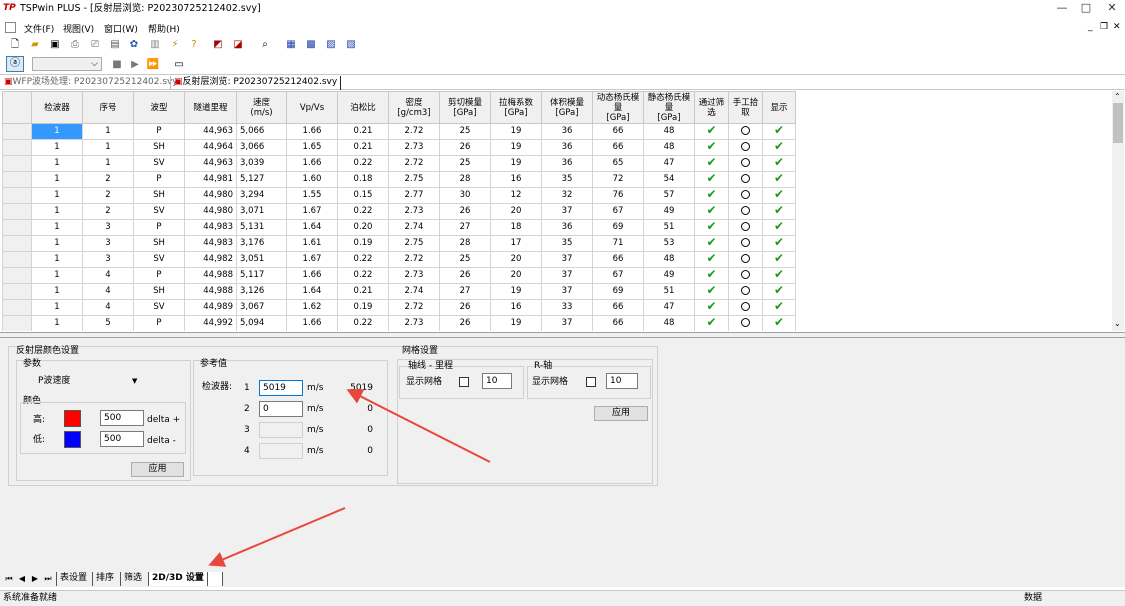  Describe the element at coordinates (567, 243) in the screenshot. I see `table-cell: 35` at that location.